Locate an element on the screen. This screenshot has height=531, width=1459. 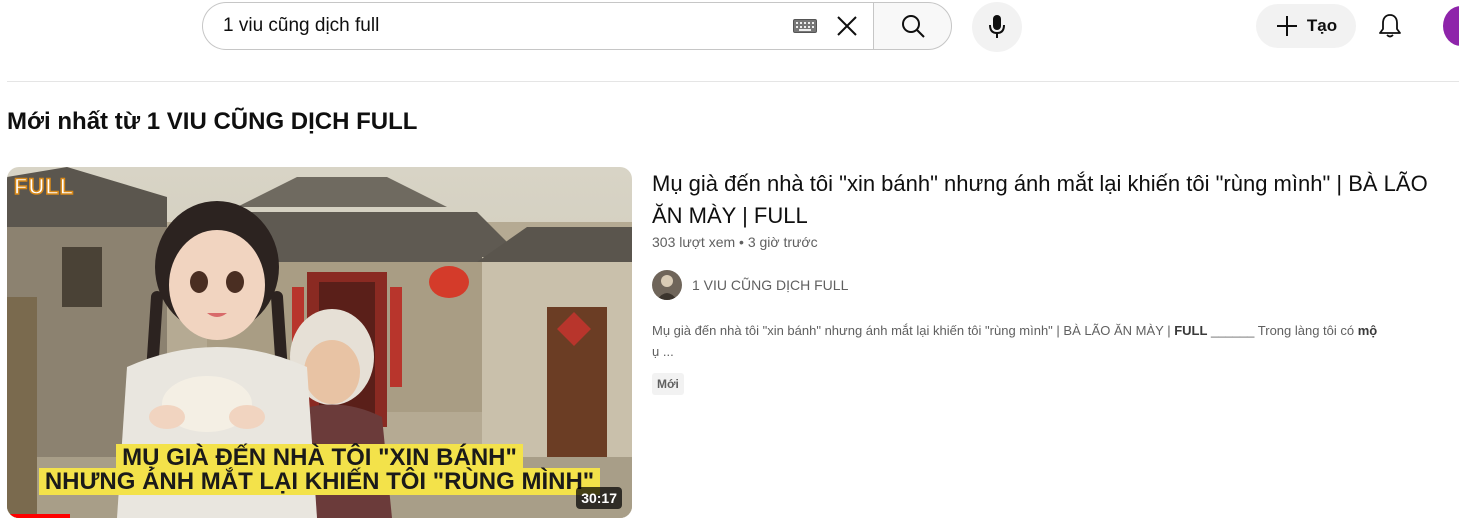
view-count: 303 lượt xem is located at coordinates (694, 242).